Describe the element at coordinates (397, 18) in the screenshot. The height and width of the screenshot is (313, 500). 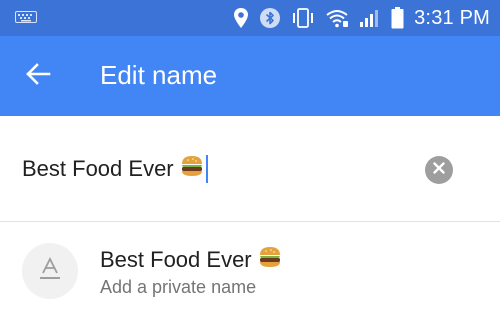
I see `battery-icon` at that location.